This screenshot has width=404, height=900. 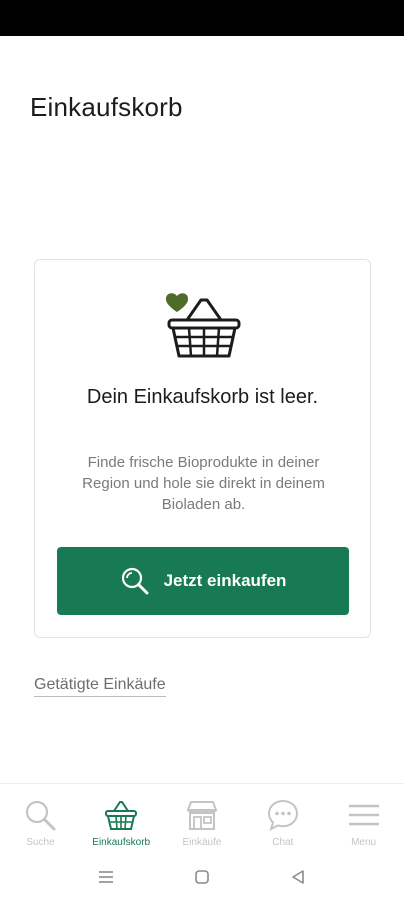 What do you see at coordinates (106, 107) in the screenshot?
I see `page-title: Einkaufskorb` at bounding box center [106, 107].